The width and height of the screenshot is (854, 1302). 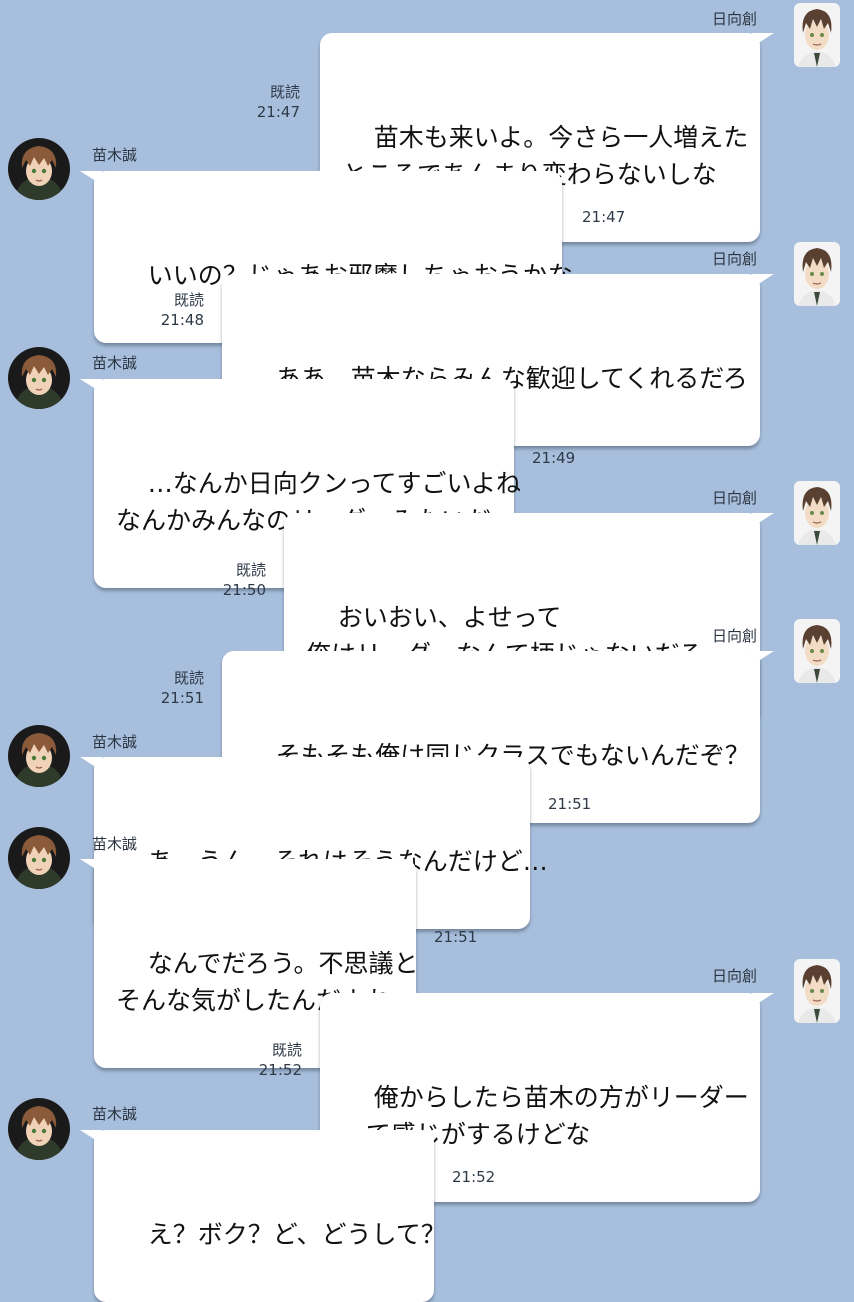 What do you see at coordinates (274, 102) in the screenshot?
I see `message-meta: 既読 21:47` at bounding box center [274, 102].